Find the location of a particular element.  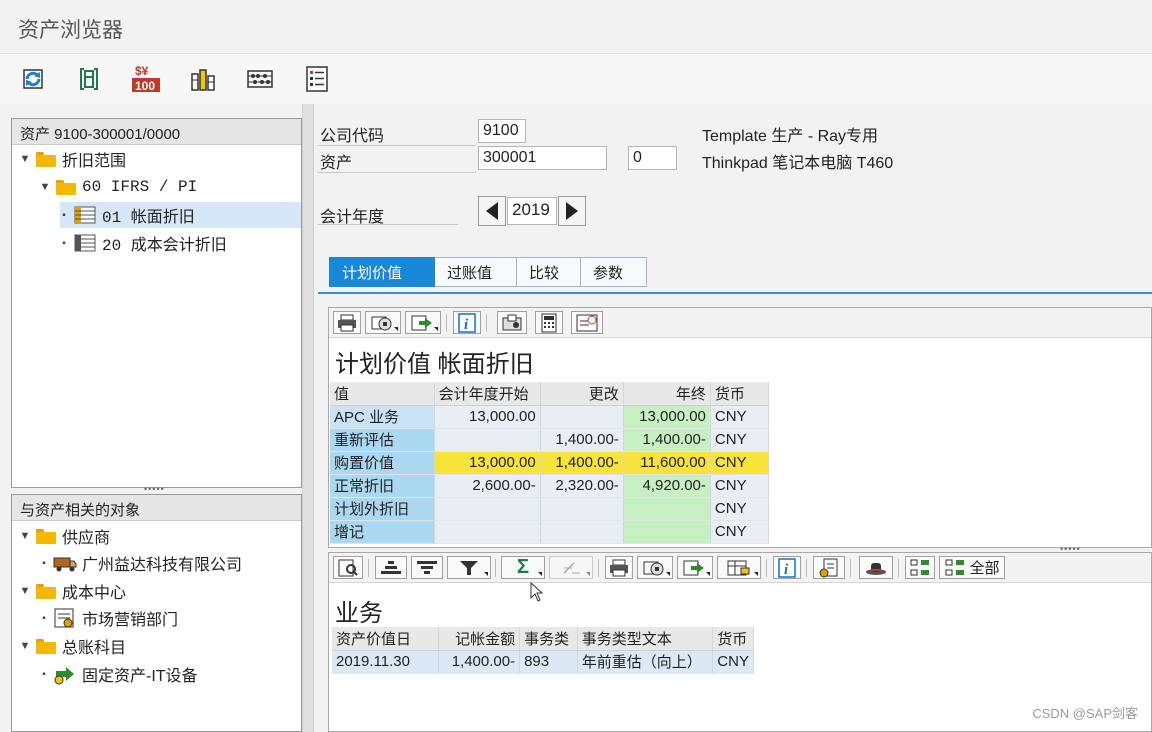

row-label: APC 业务 is located at coordinates (382, 417).